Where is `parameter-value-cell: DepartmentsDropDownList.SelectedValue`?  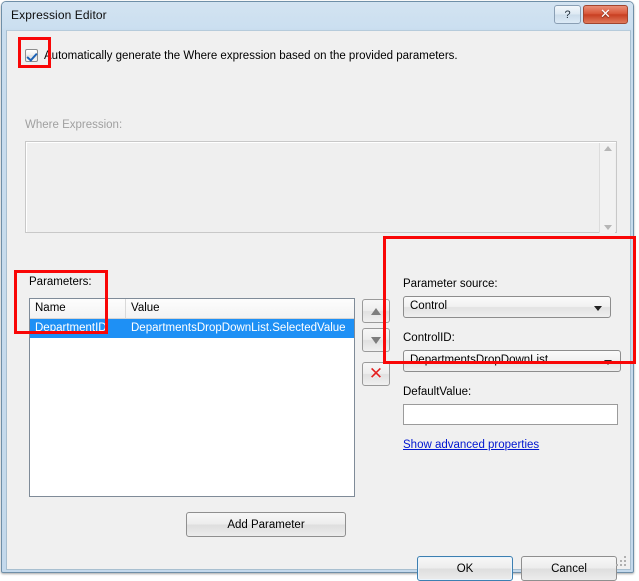
parameter-value-cell: DepartmentsDropDownList.SelectedValue is located at coordinates (240, 328).